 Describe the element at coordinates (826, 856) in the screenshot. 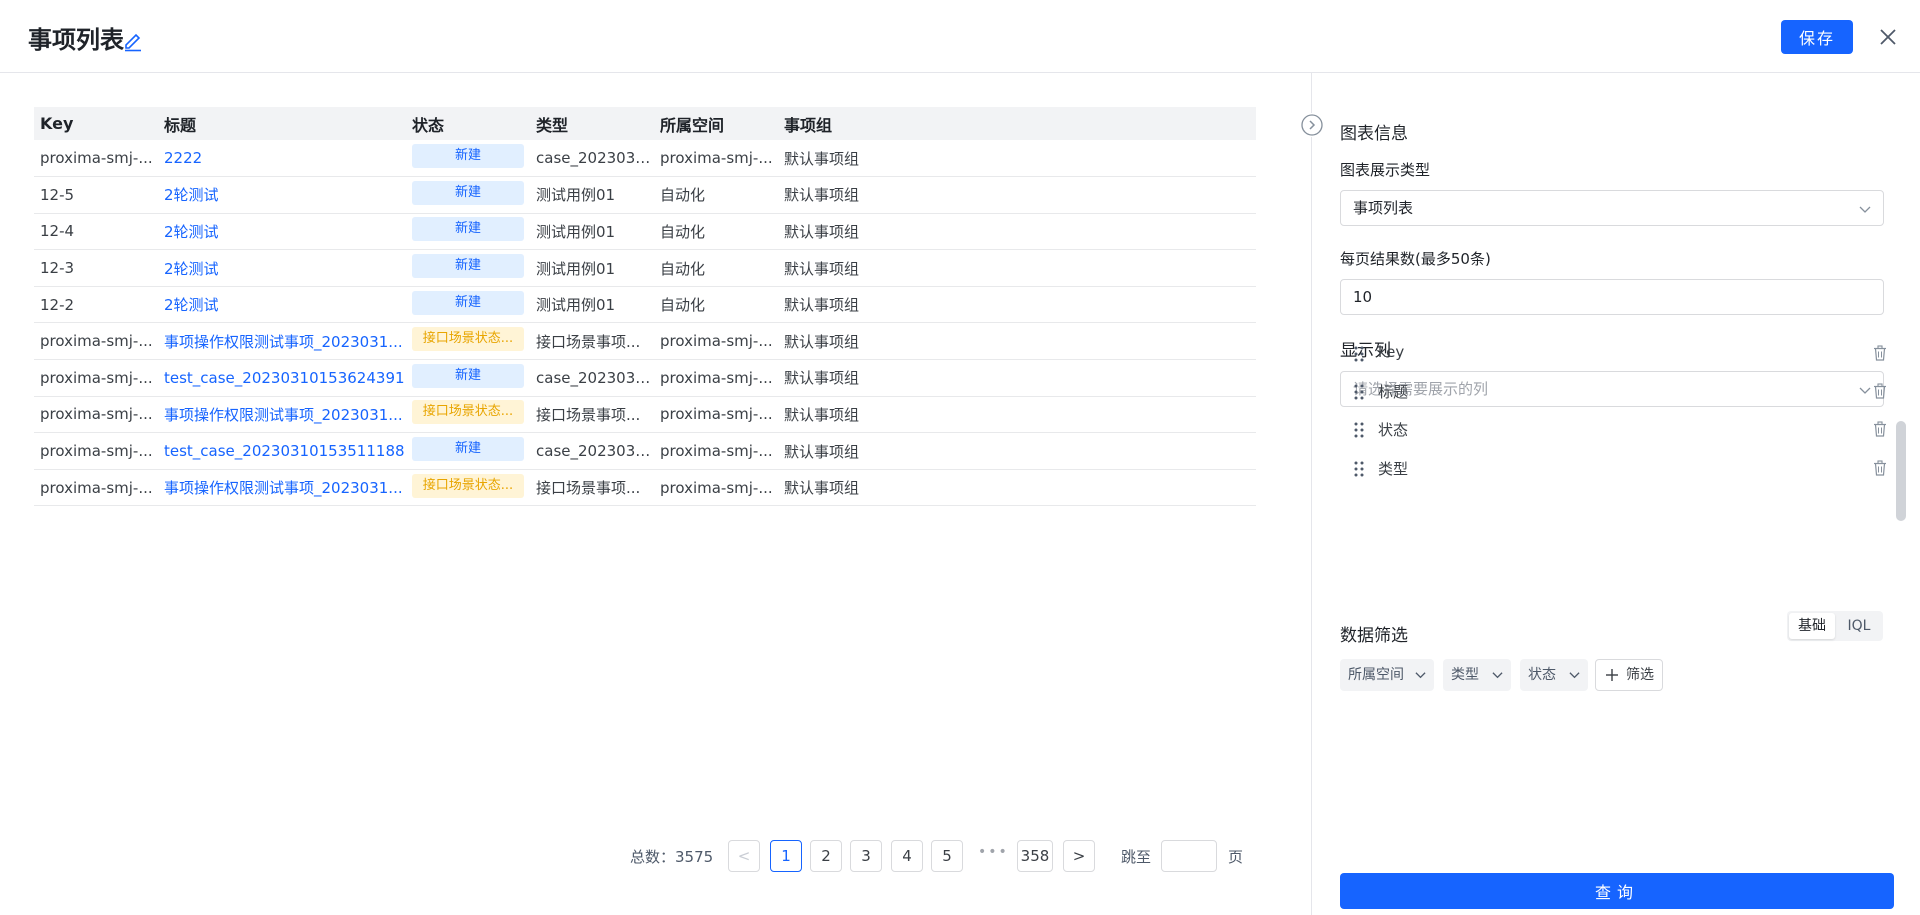

I see `page-button-2: 2` at that location.